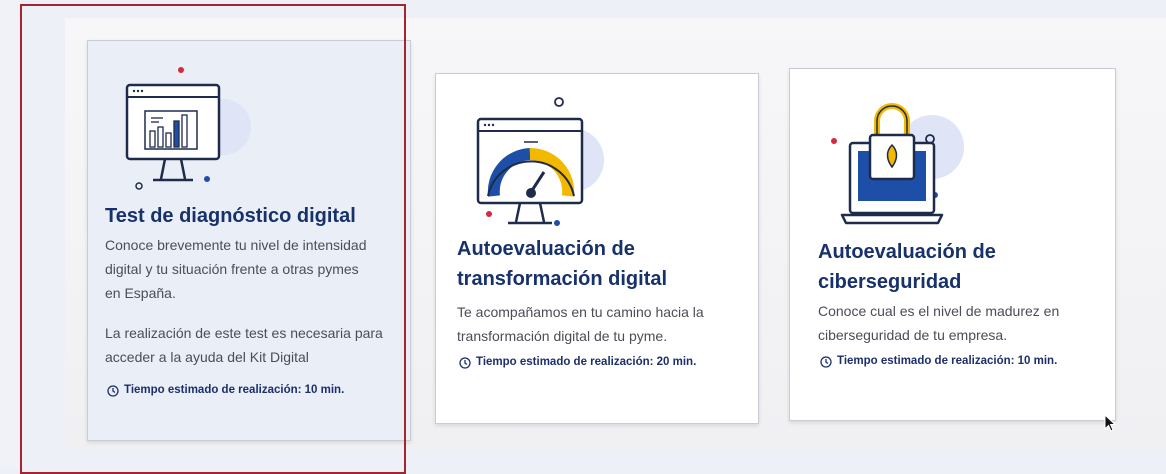 The image size is (1166, 474). I want to click on monitor-gauge-icon, so click(540, 161).